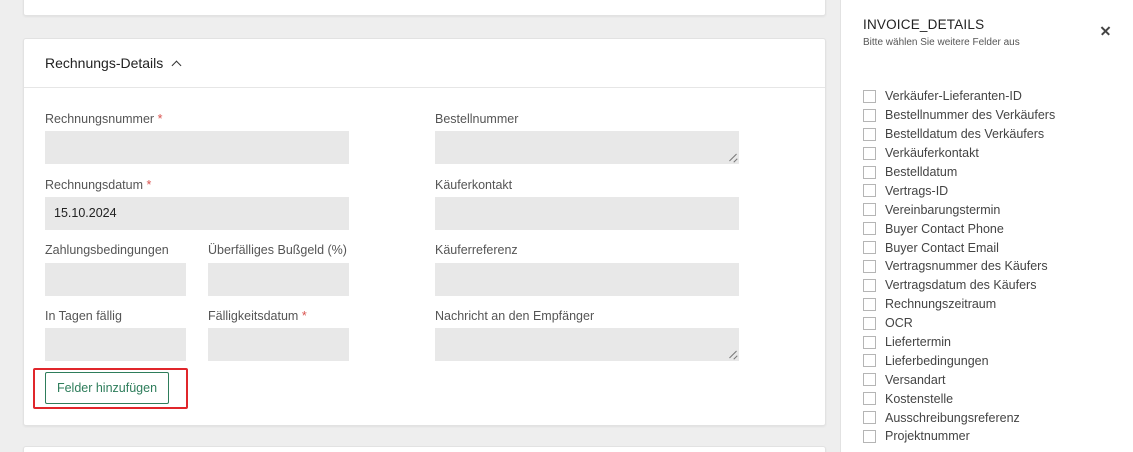 This screenshot has width=1133, height=452. I want to click on field-option-label: Vereinbarungstermin, so click(943, 209).